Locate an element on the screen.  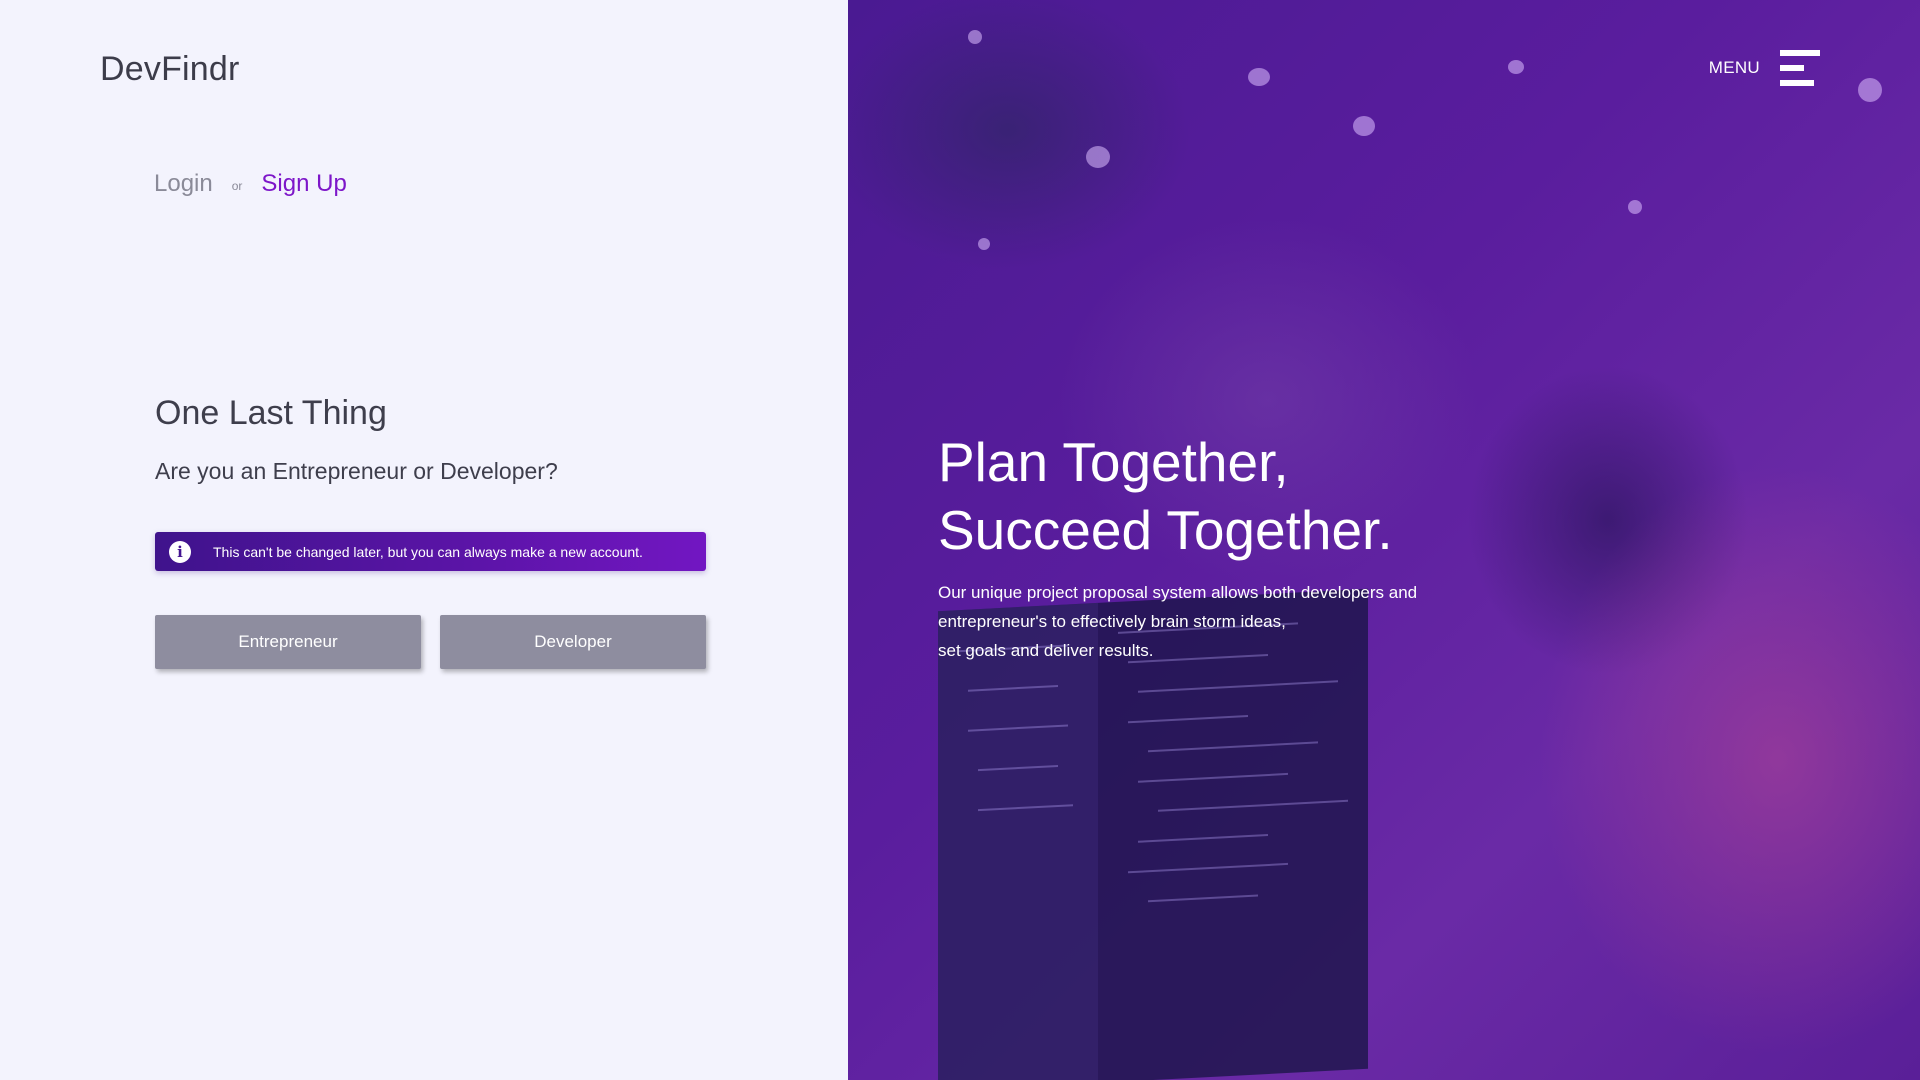
or-separator: or is located at coordinates (237, 186).